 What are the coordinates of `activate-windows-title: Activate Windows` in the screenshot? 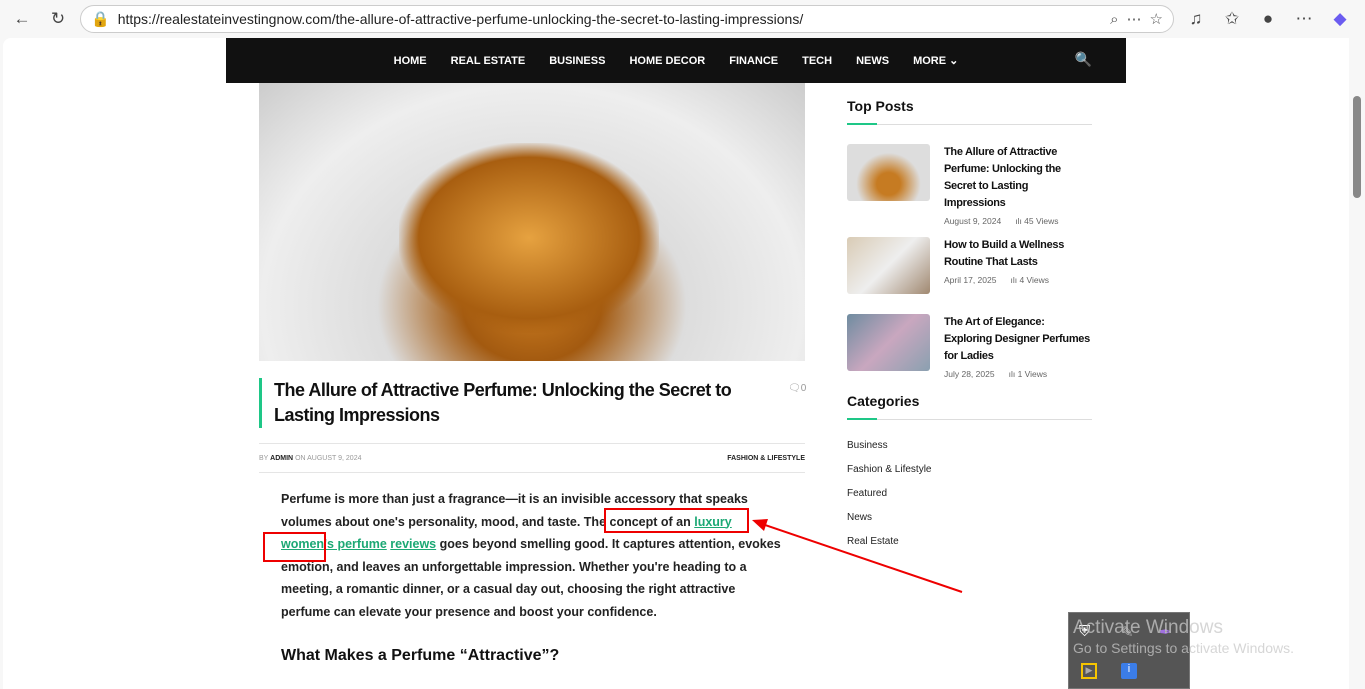 It's located at (1148, 627).